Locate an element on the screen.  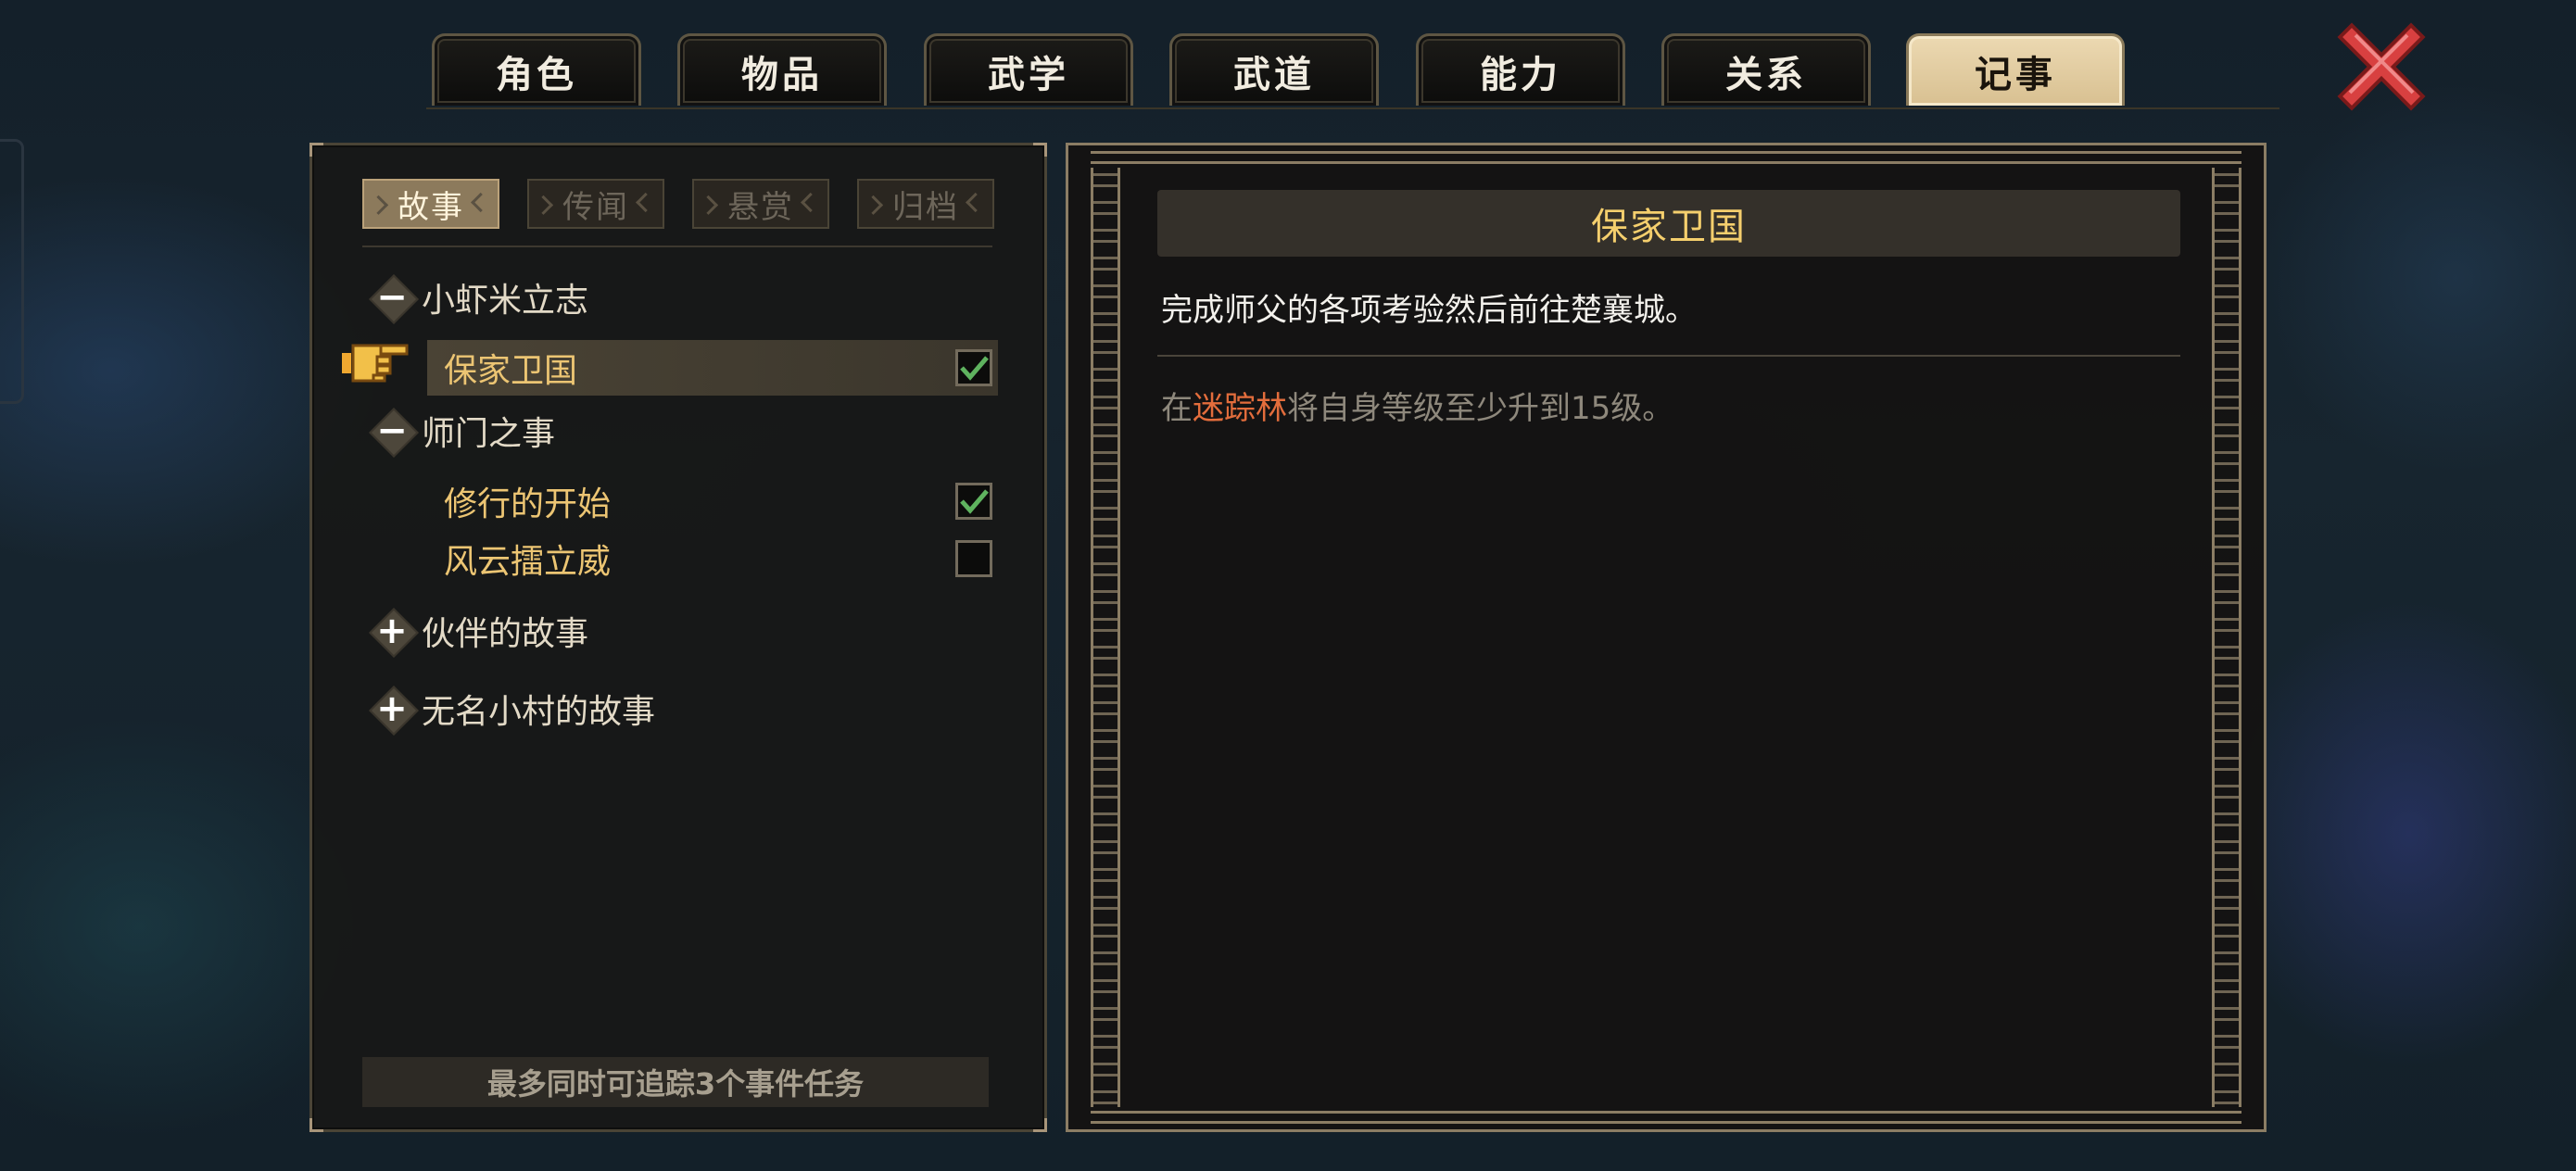
quest-group-label: 师门之事 is located at coordinates (489, 434).